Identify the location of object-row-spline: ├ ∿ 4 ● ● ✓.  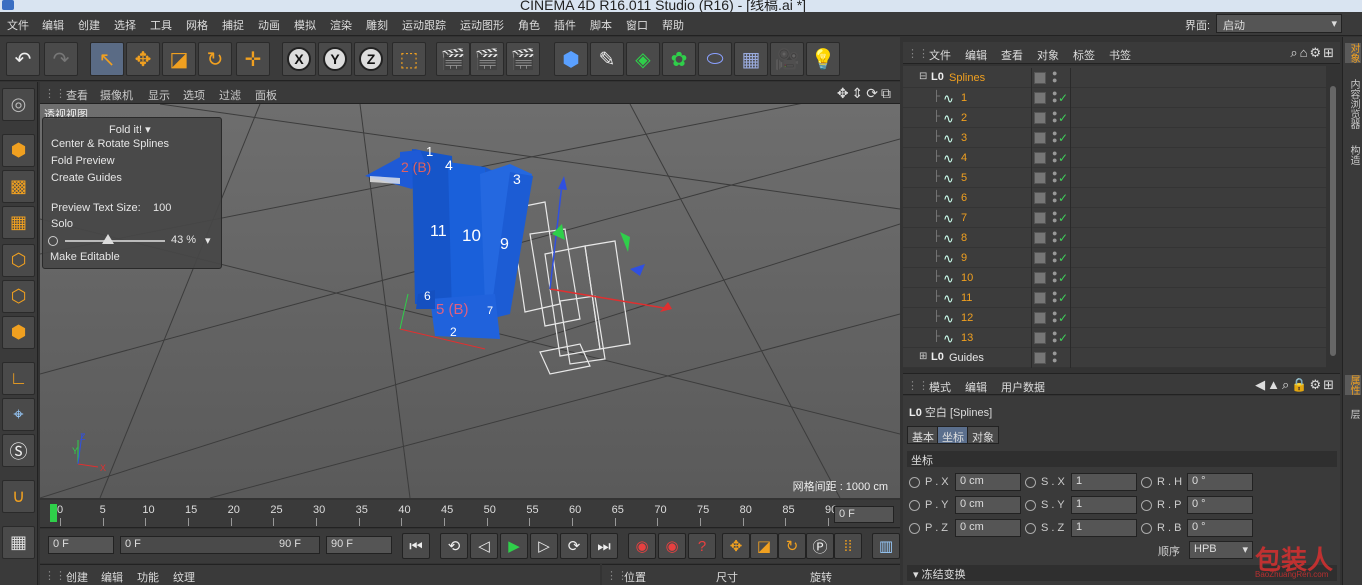
(1114, 158).